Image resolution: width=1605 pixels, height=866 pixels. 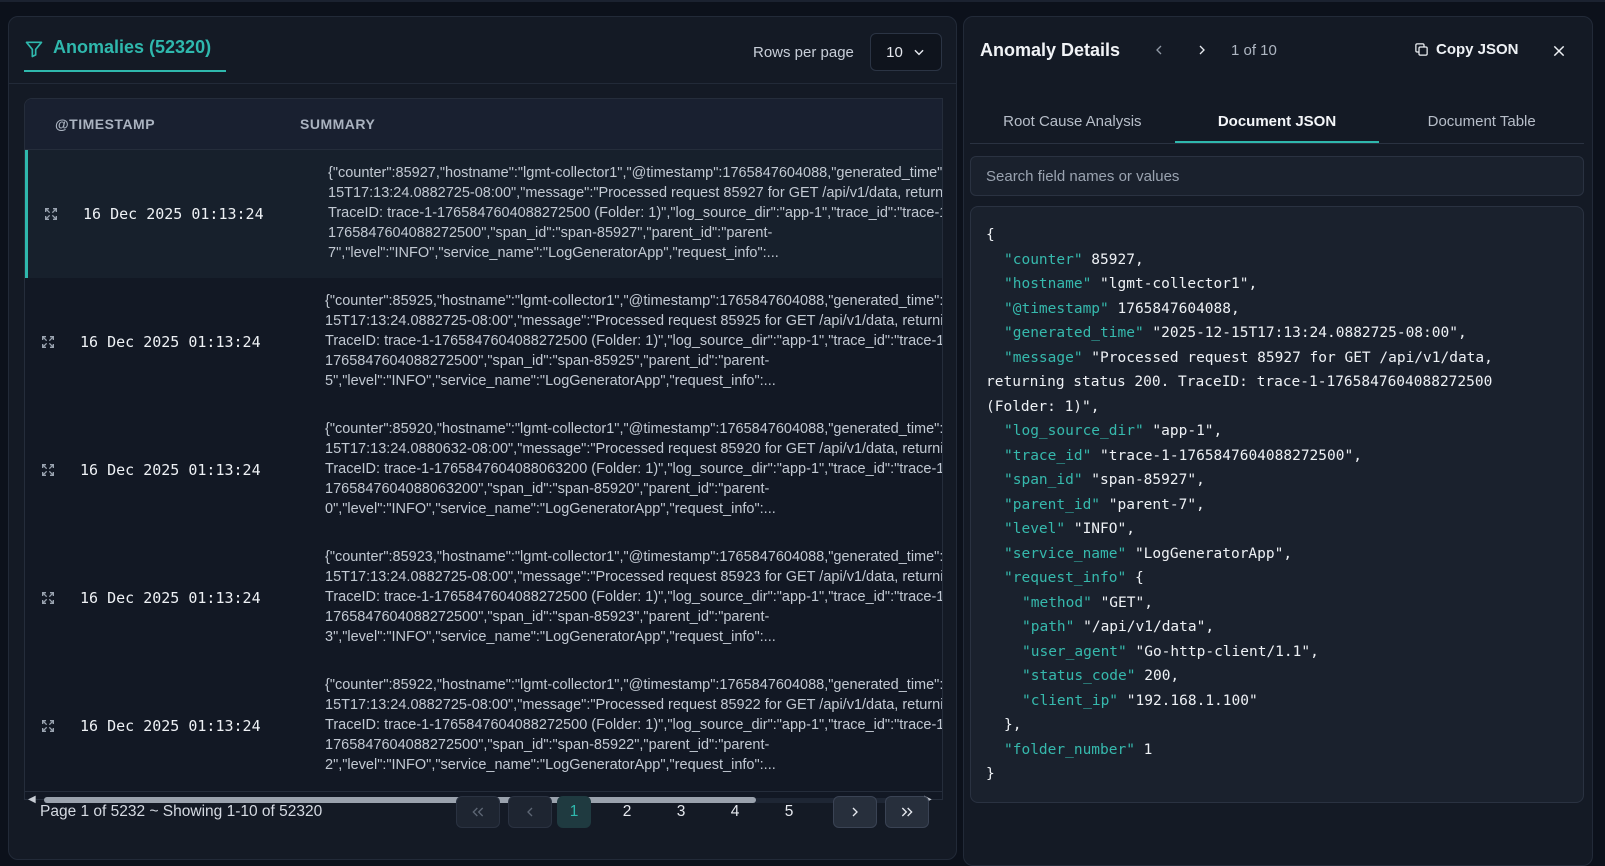 What do you see at coordinates (1079, 676) in the screenshot?
I see `json-key: "status_code"` at bounding box center [1079, 676].